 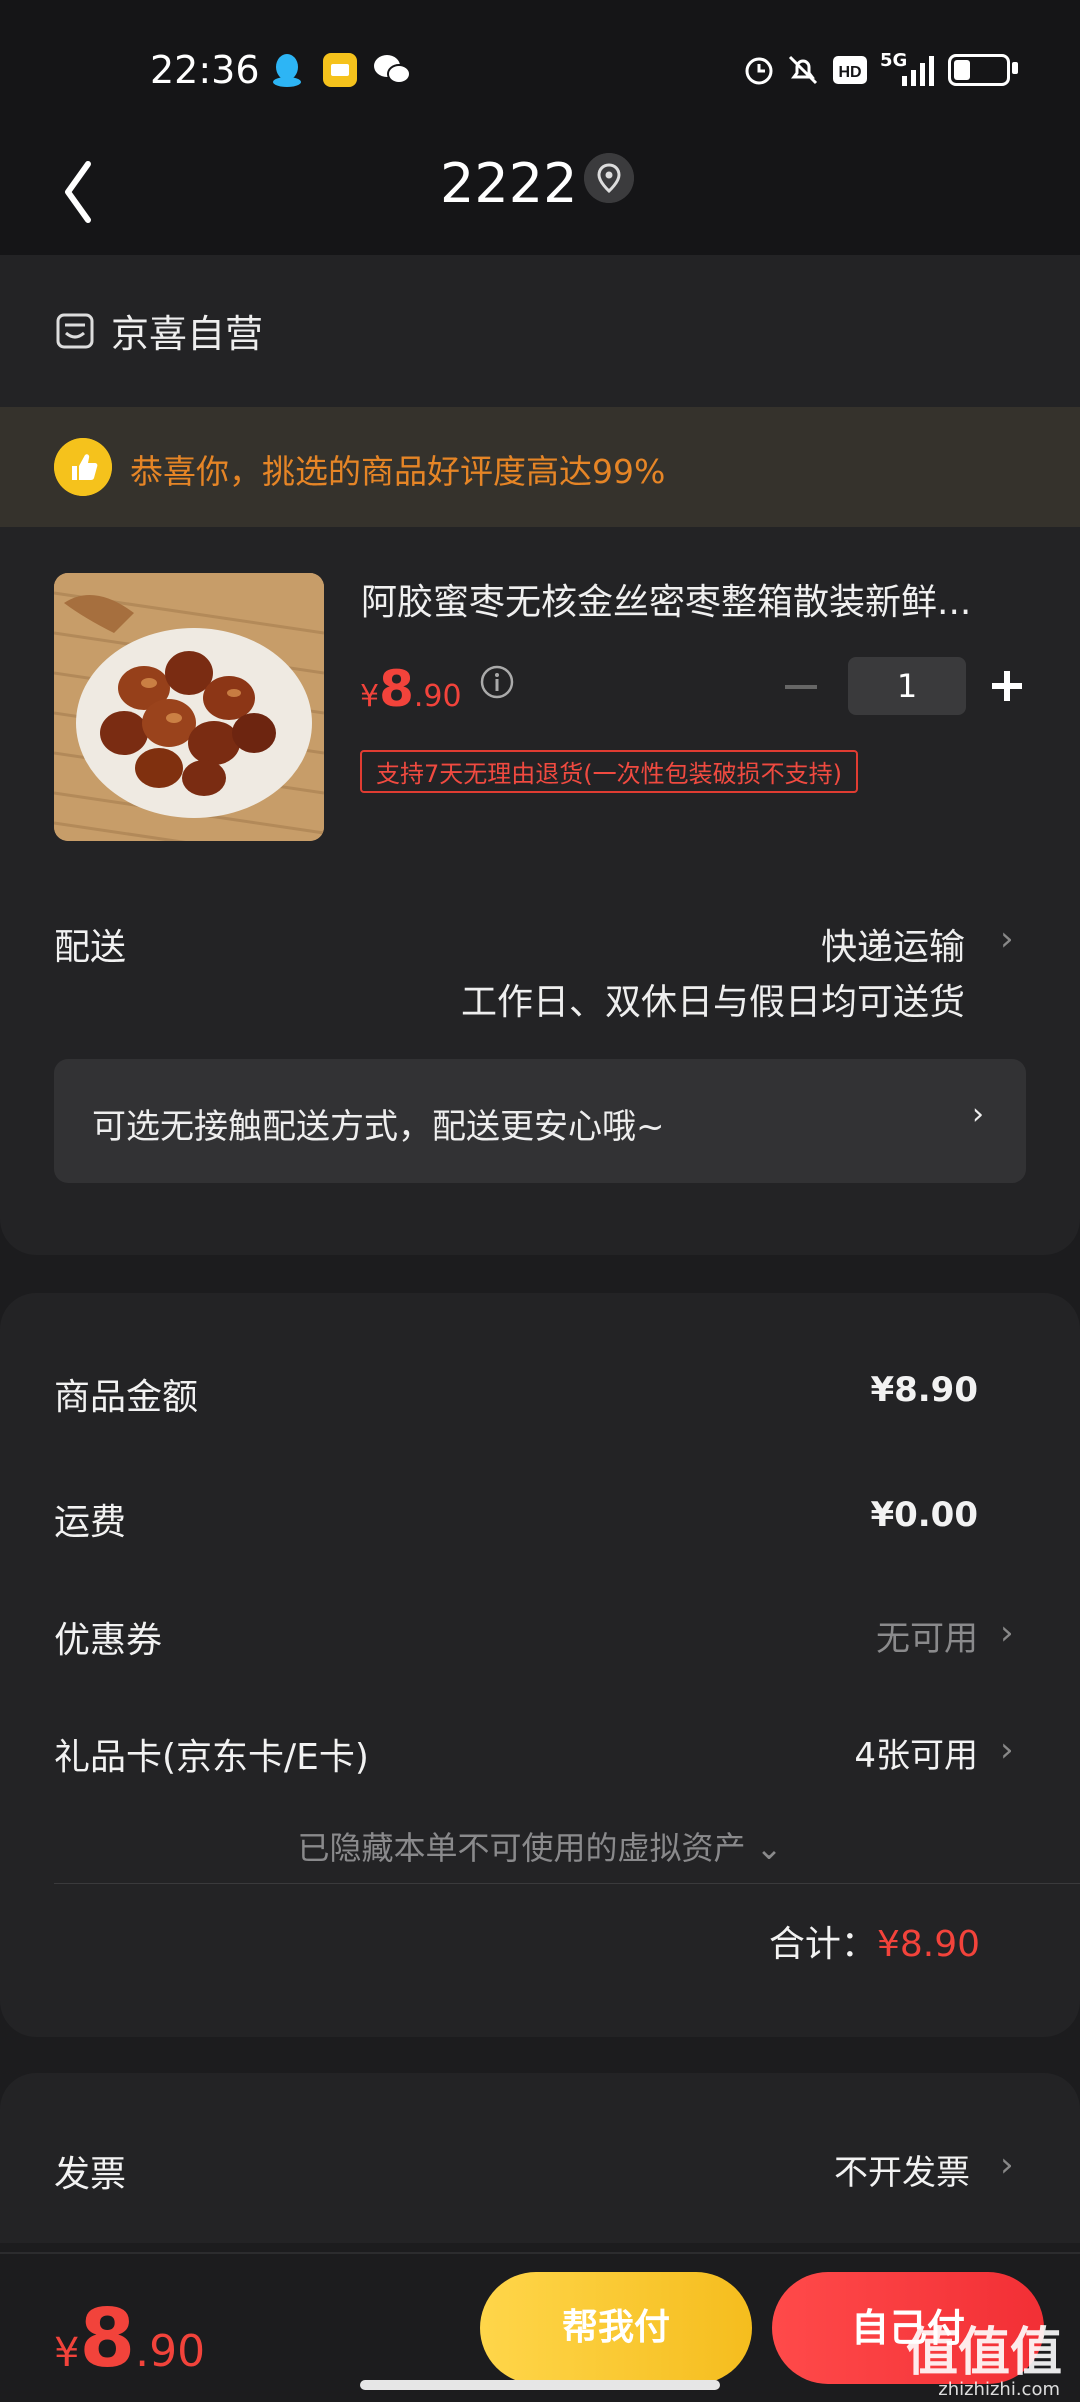 I want to click on total-value: ¥8.90, so click(x=928, y=1944).